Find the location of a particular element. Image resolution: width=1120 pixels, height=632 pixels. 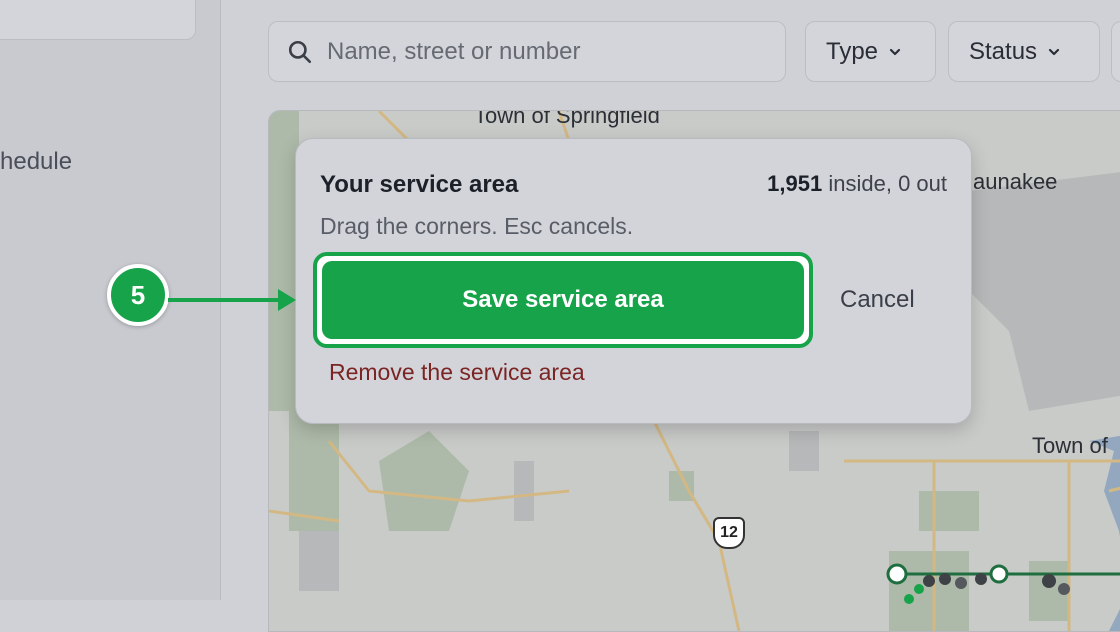

step-number-badge: 5 is located at coordinates (138, 295).